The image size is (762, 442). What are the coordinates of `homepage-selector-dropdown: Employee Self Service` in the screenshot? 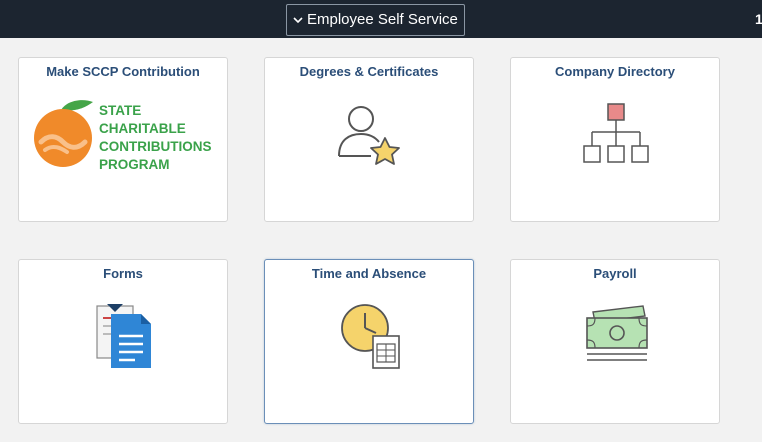 It's located at (375, 20).